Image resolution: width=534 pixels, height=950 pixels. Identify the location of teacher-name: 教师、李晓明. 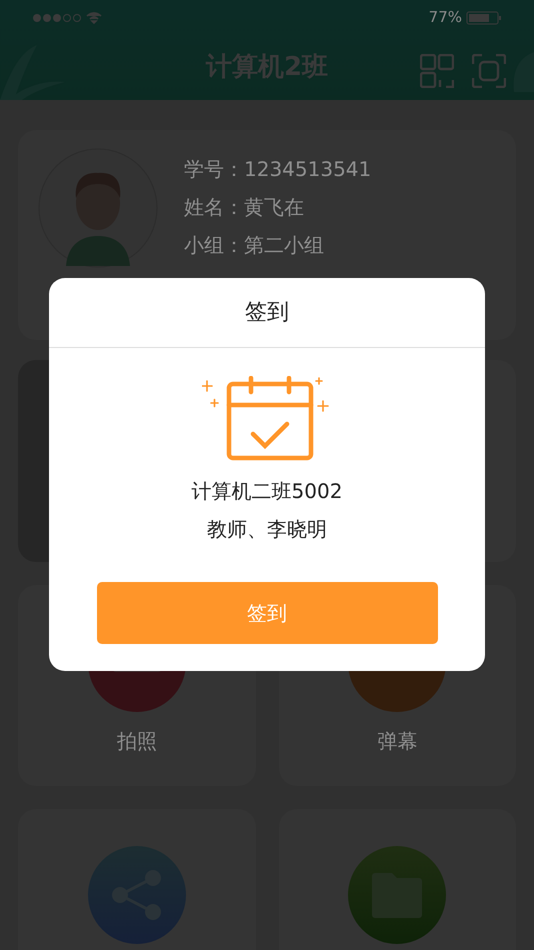
(267, 529).